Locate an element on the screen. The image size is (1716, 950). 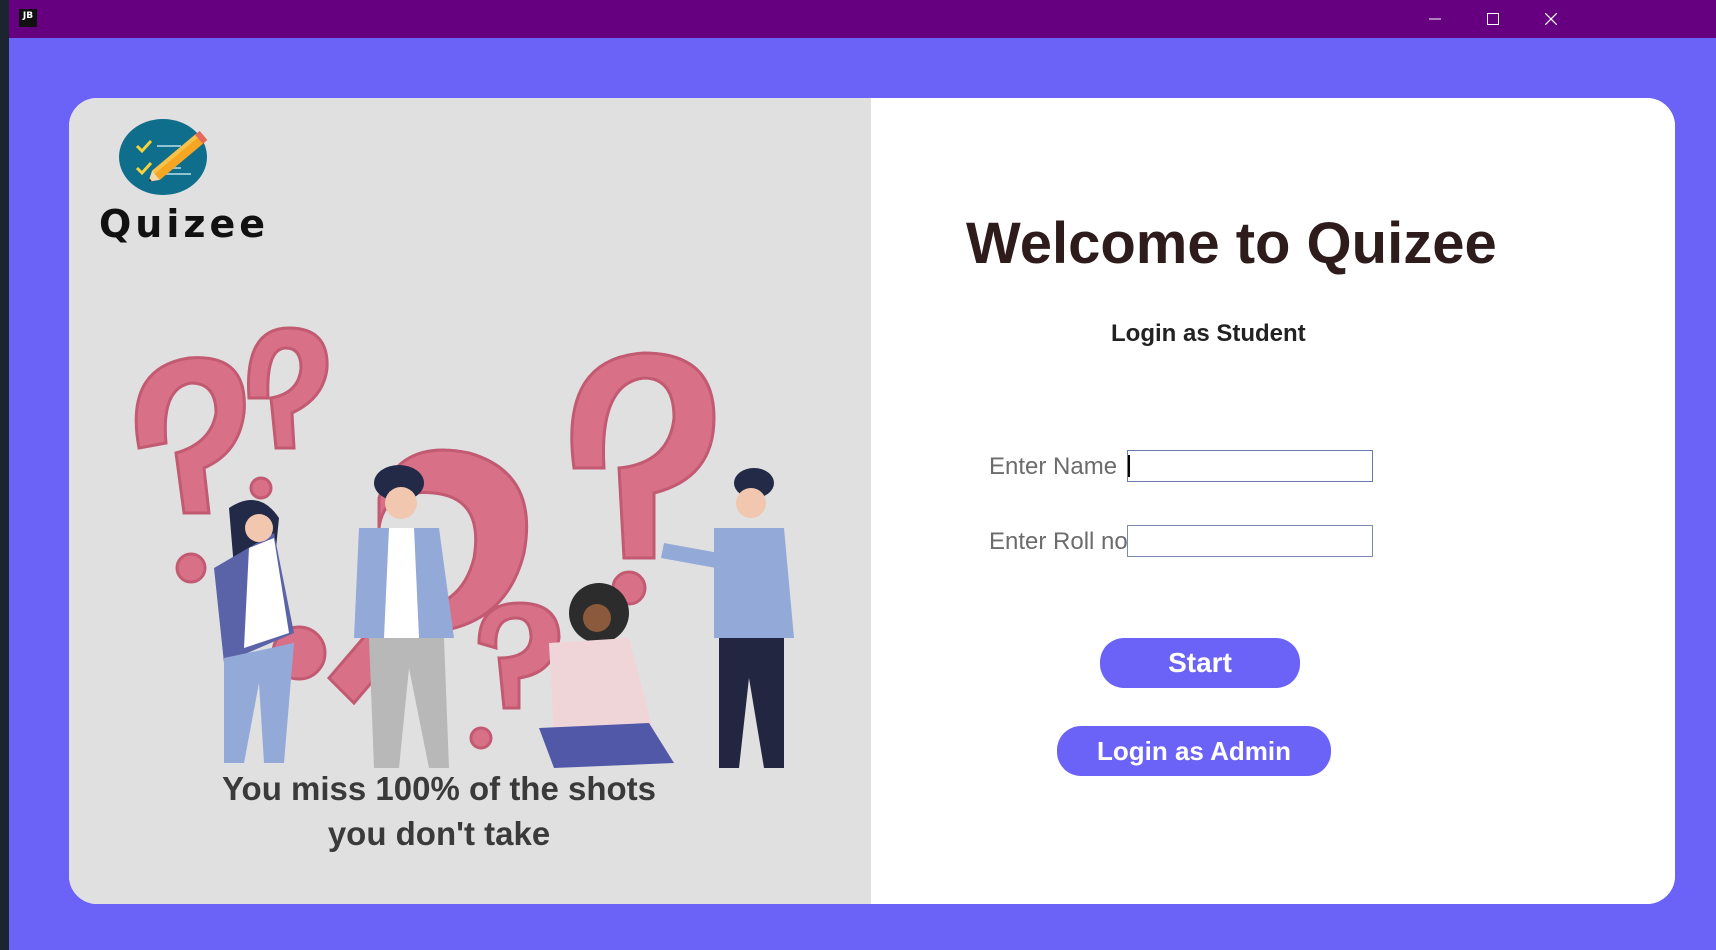
maximize-button is located at coordinates (1493, 19).